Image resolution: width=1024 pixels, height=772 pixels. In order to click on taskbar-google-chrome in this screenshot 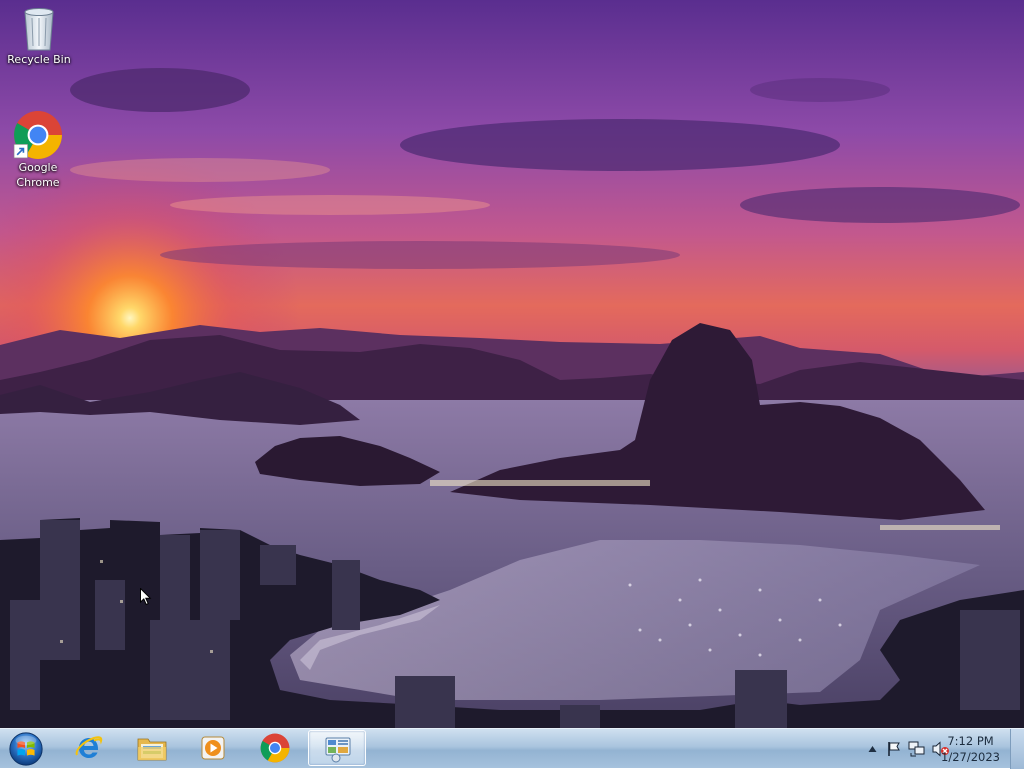, I will do `click(275, 748)`.